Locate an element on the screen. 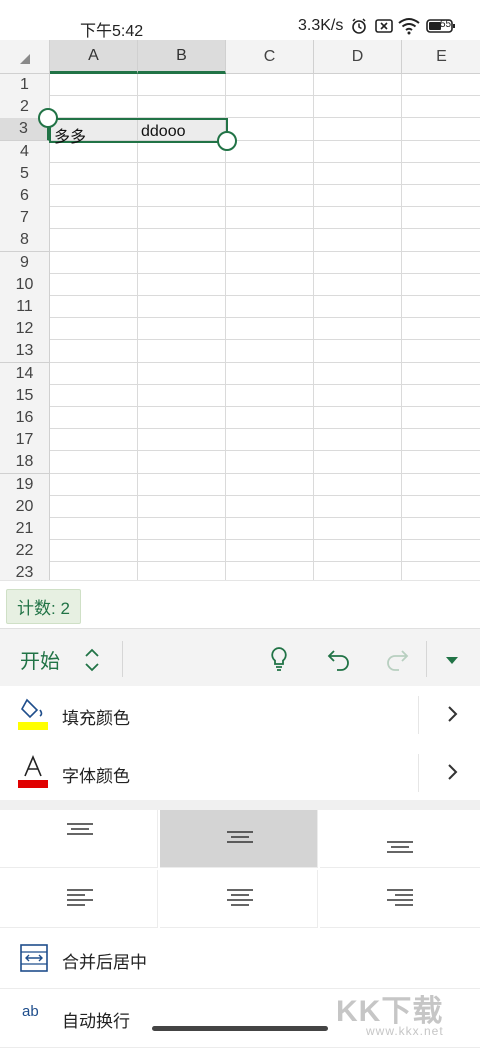 This screenshot has height=1048, width=480. align-center-button is located at coordinates (239, 899).